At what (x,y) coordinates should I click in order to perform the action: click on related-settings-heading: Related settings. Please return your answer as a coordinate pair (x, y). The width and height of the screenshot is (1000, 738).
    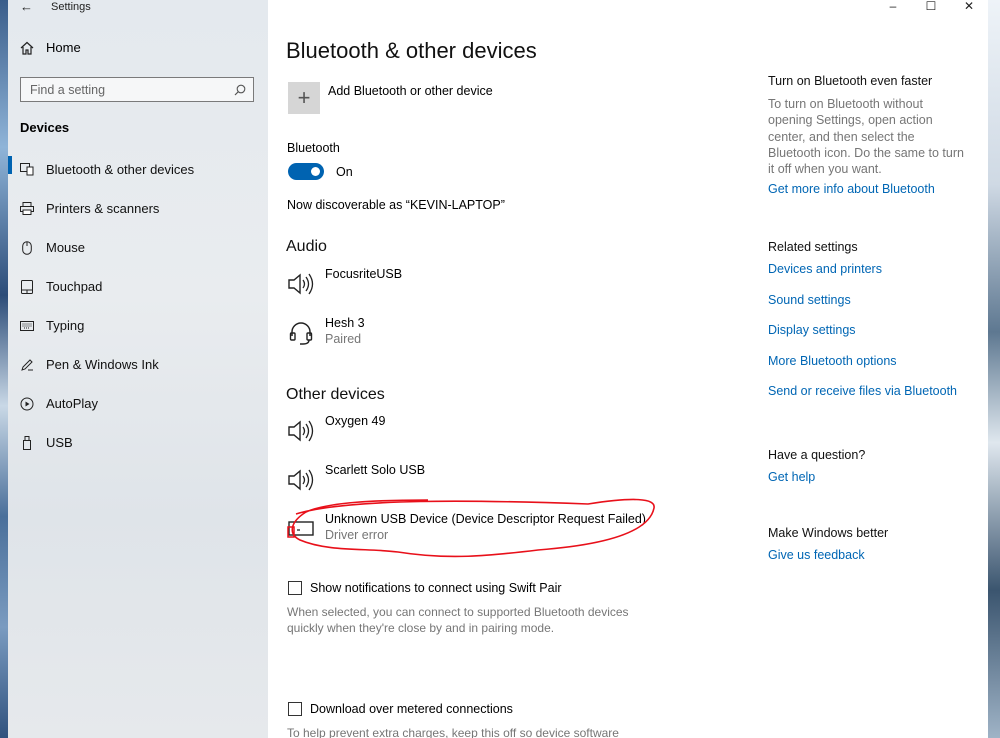
    Looking at the image, I should click on (813, 247).